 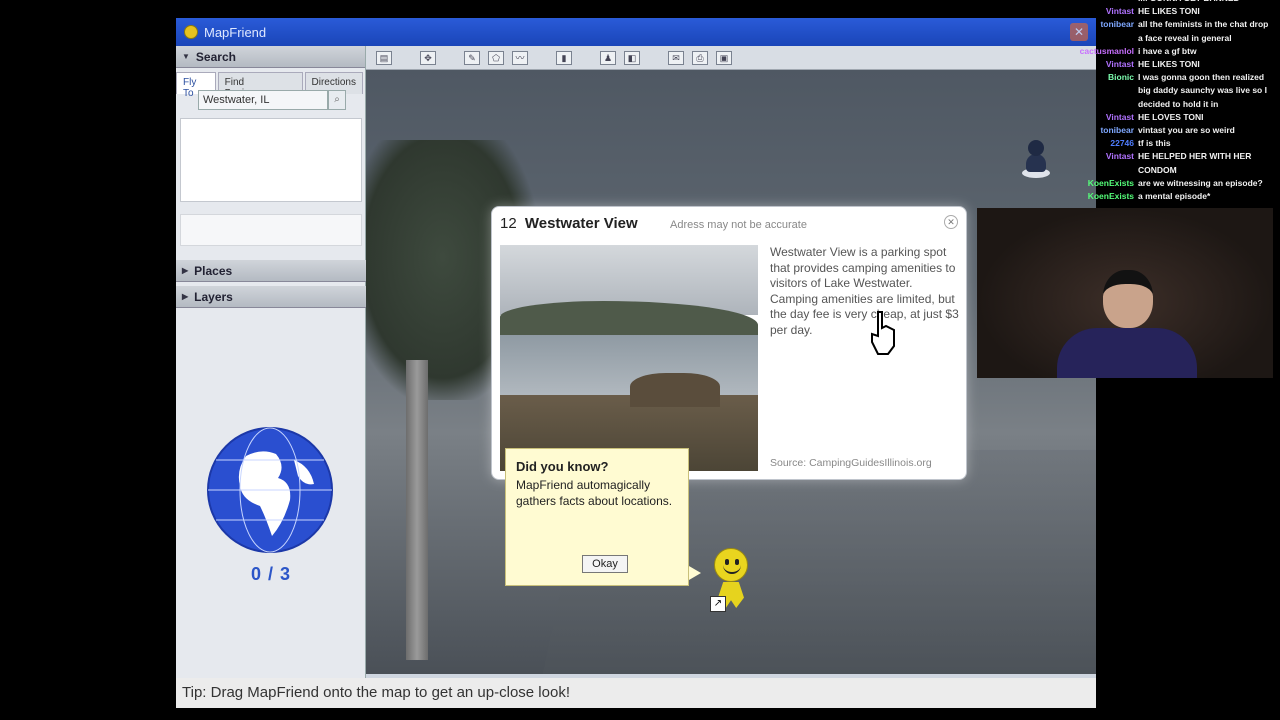 I want to click on layers-tool-icon: ◧, so click(x=632, y=57).